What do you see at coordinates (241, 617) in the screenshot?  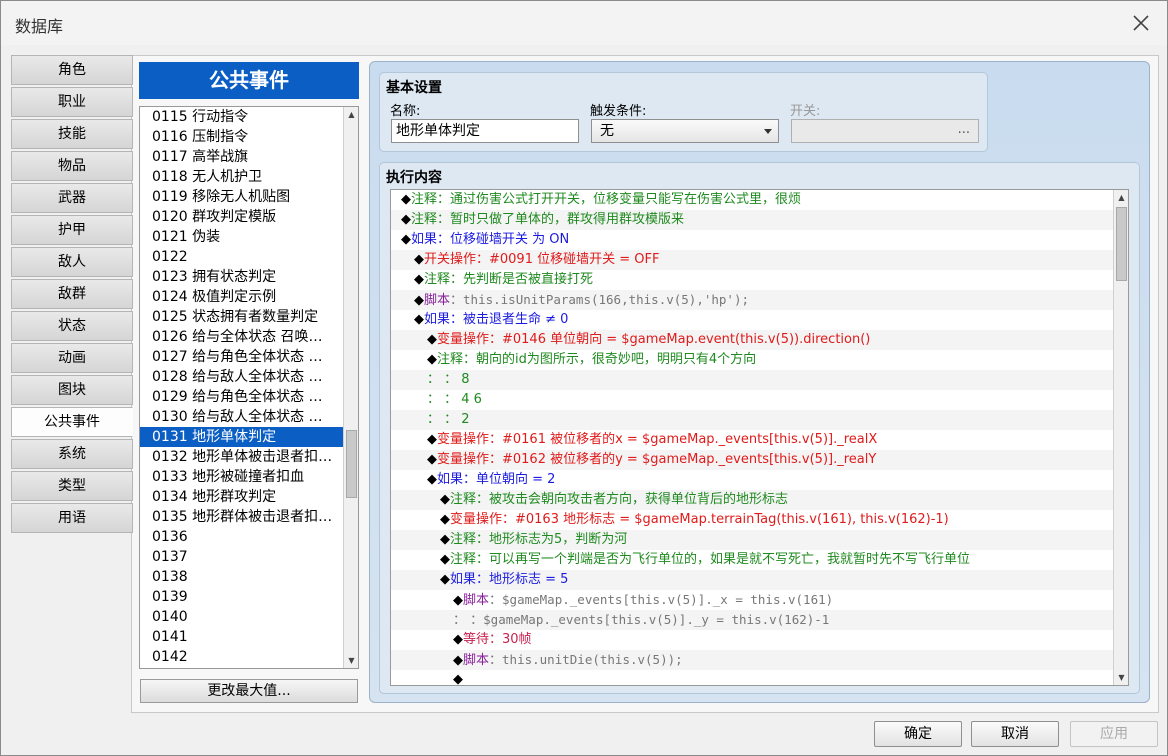 I see `list-item: 0140` at bounding box center [241, 617].